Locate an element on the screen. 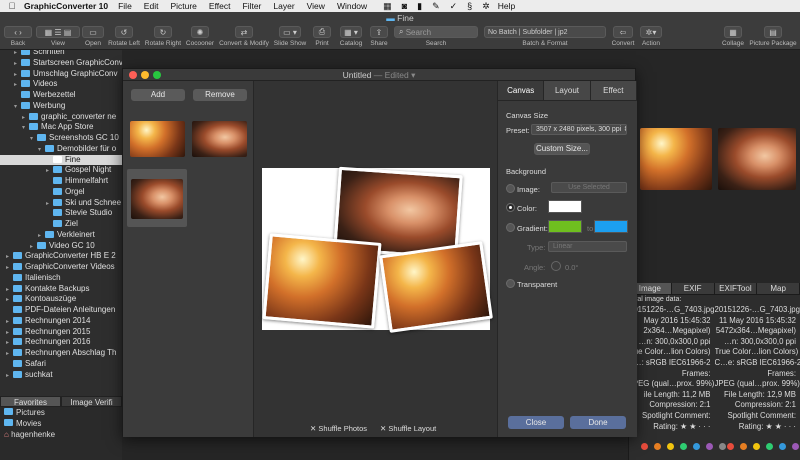 This screenshot has width=800, height=460. folder-tree-item: ▸ Videos is located at coordinates (61, 84).